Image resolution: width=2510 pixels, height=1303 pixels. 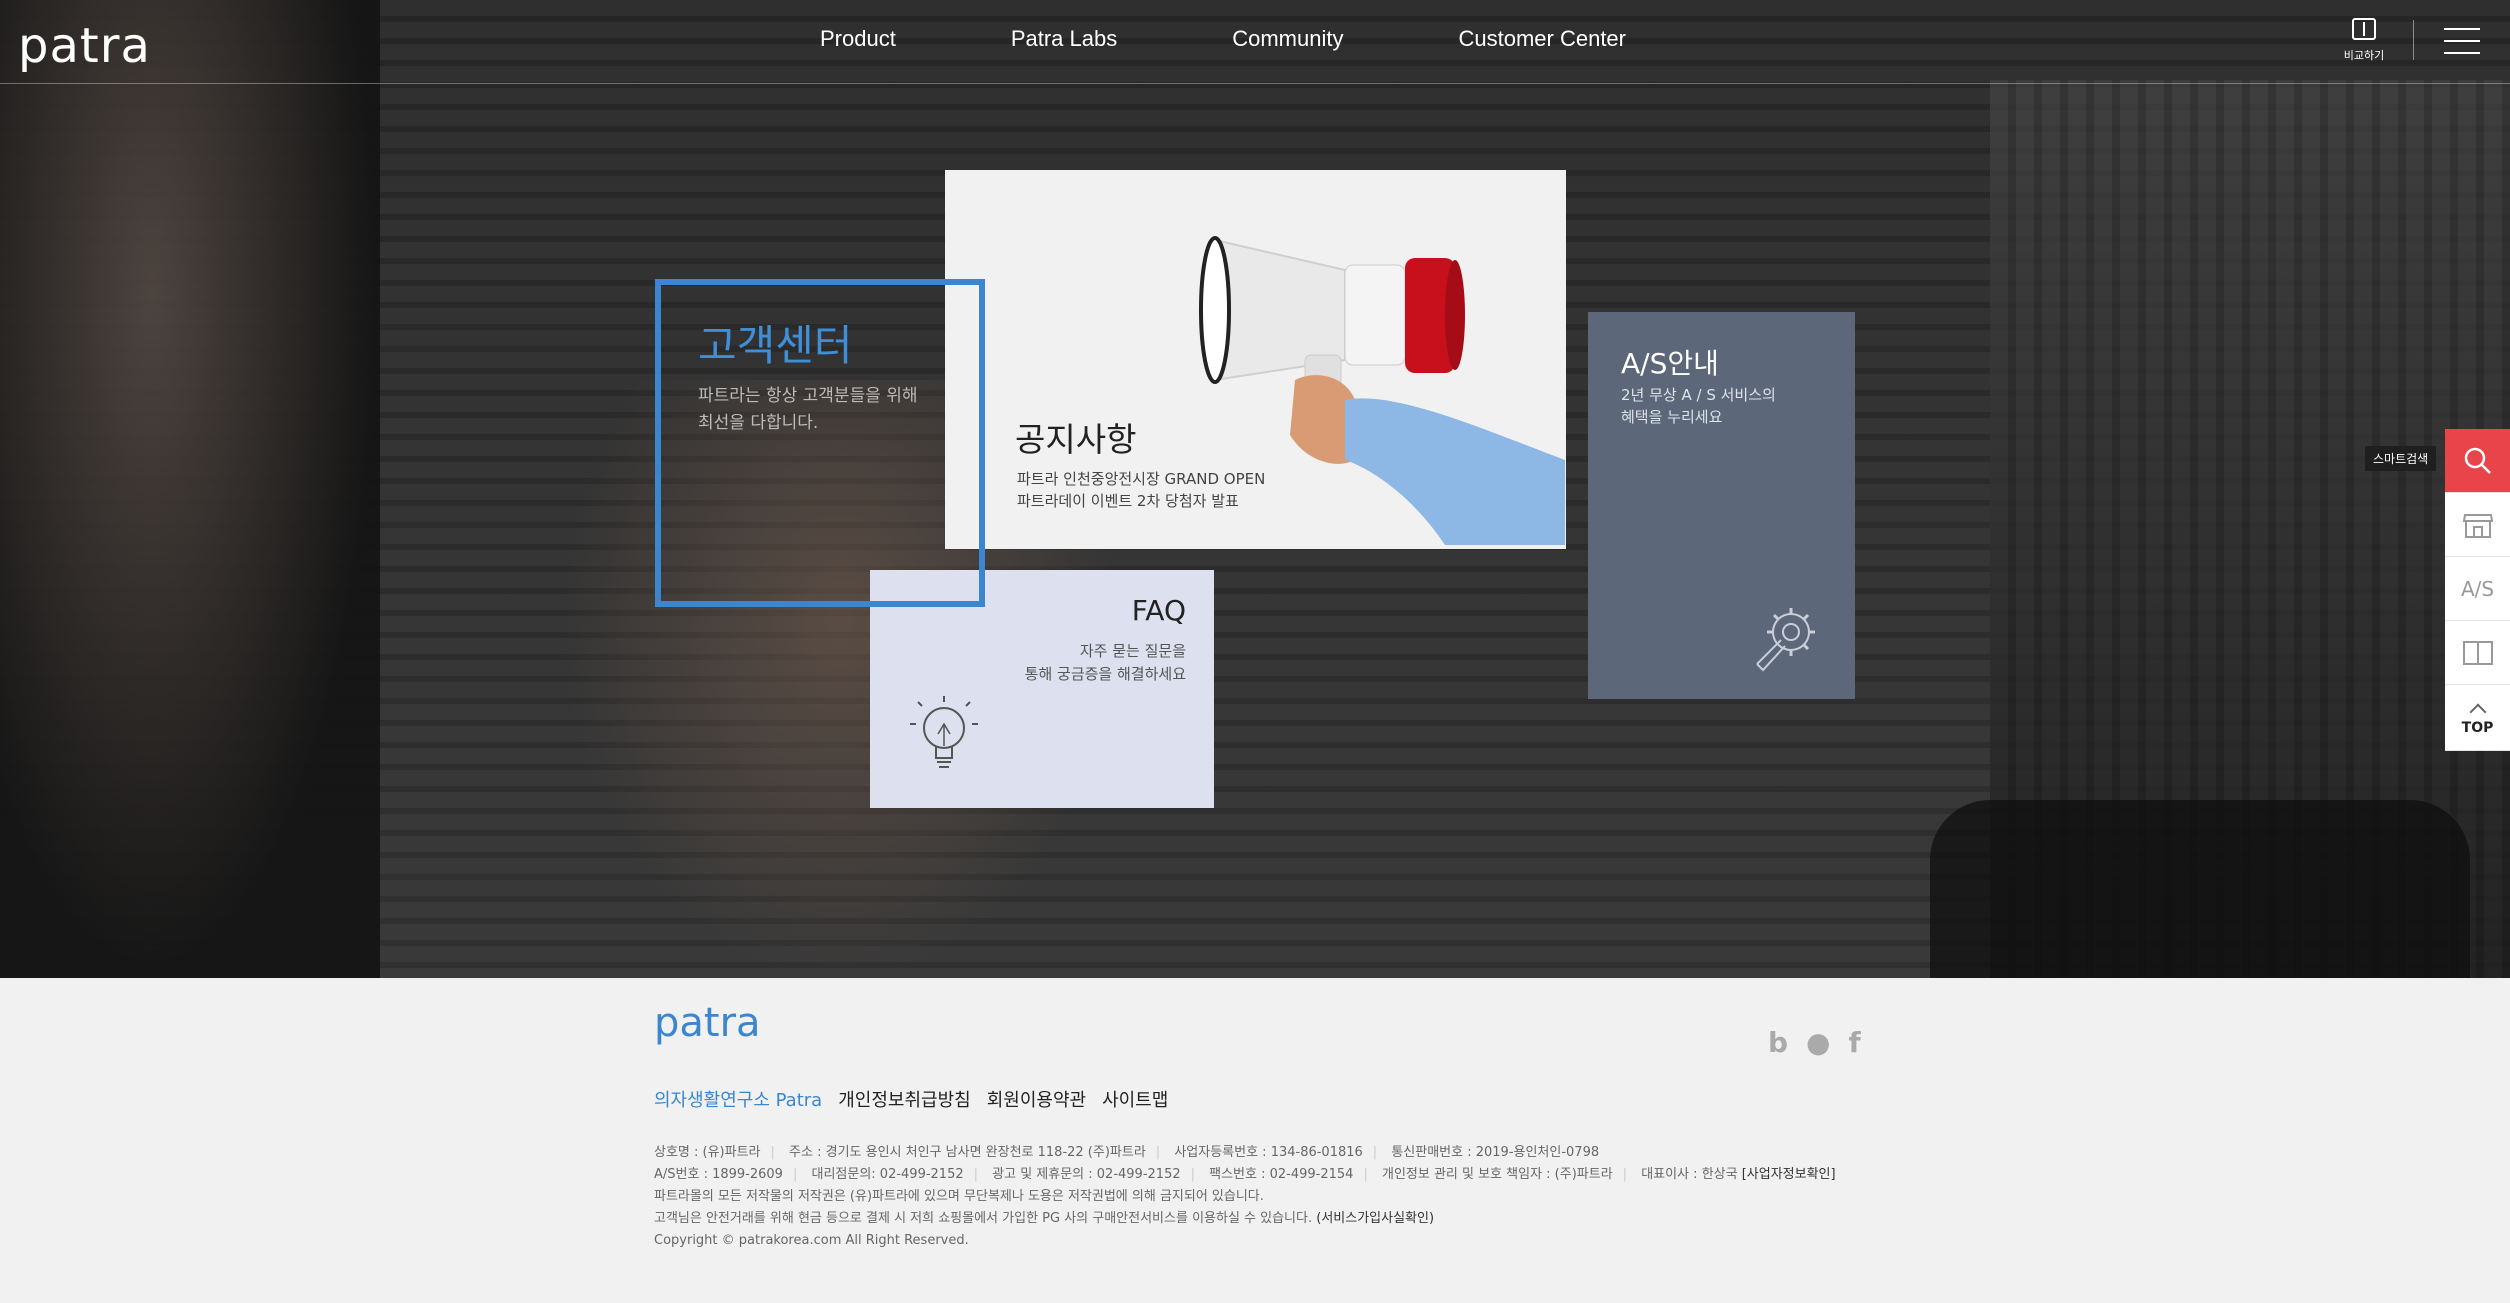 What do you see at coordinates (190, 489) in the screenshot?
I see `background-person-left` at bounding box center [190, 489].